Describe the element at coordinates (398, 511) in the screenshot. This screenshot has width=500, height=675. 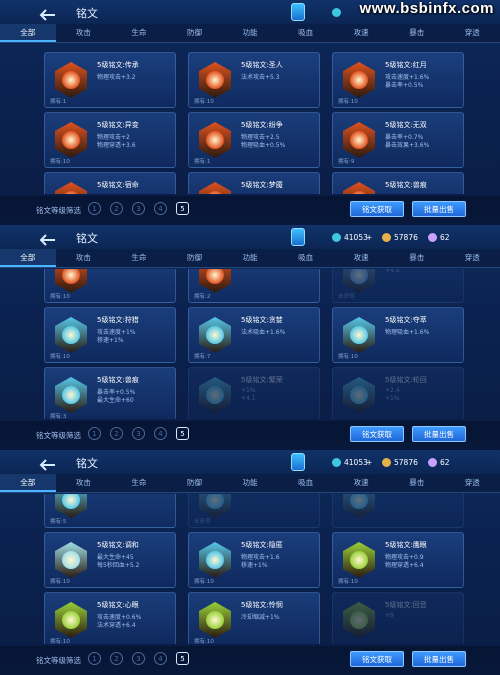
I see `inscription-card` at that location.